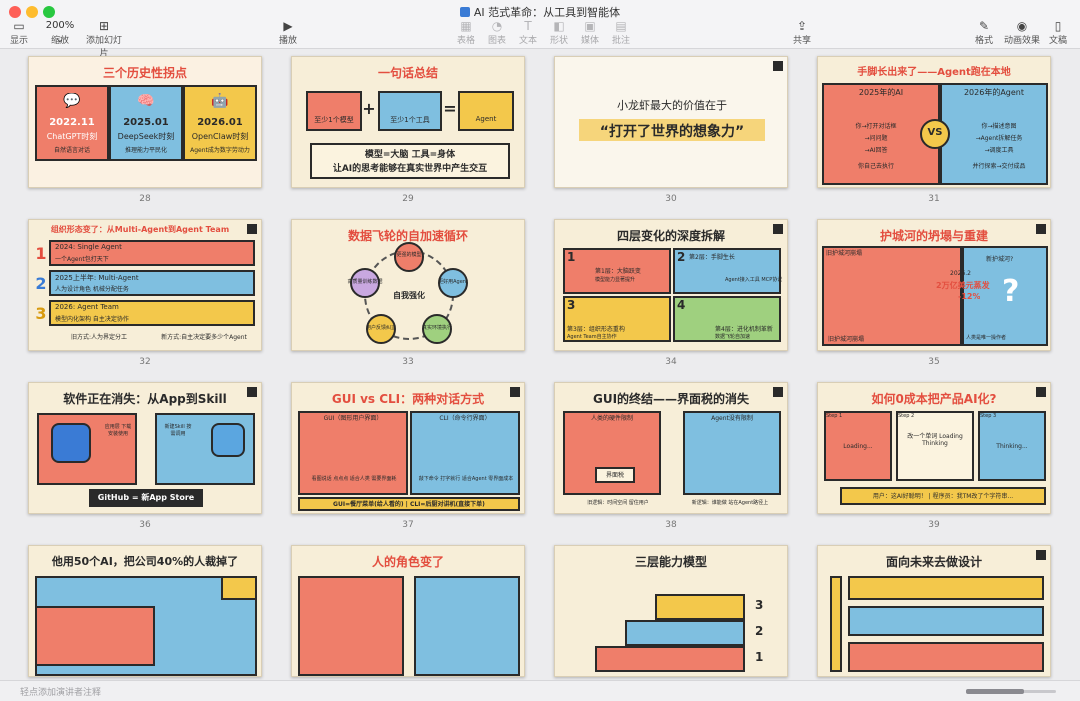 This screenshot has width=1080, height=701. I want to click on animate-icon: ◉, so click(1022, 26).